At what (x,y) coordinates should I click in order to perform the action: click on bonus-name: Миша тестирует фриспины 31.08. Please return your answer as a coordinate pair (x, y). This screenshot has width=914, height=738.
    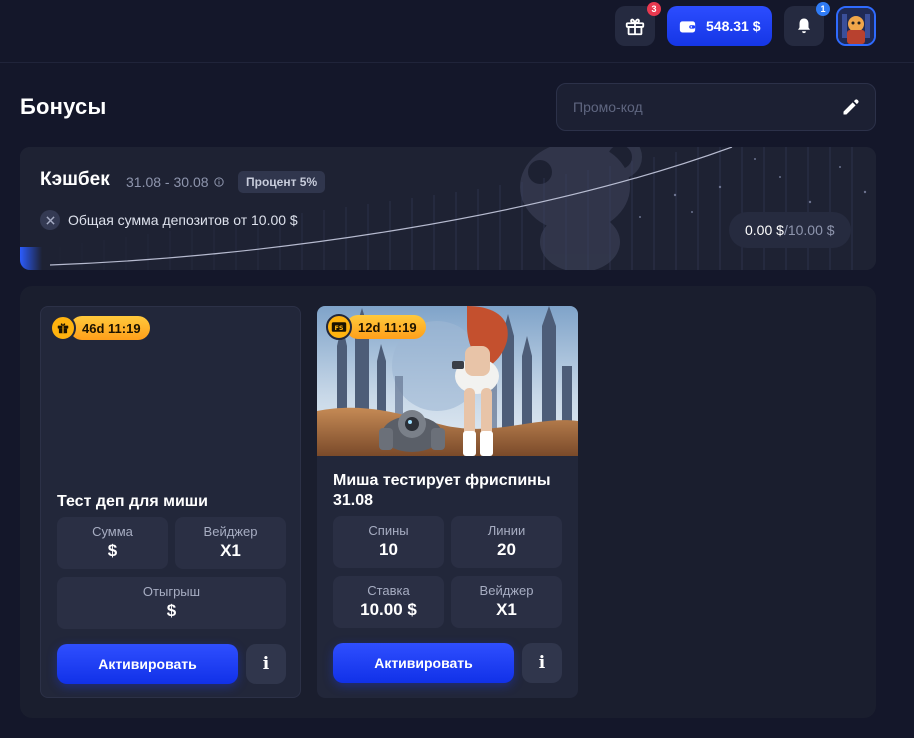
    Looking at the image, I should click on (448, 491).